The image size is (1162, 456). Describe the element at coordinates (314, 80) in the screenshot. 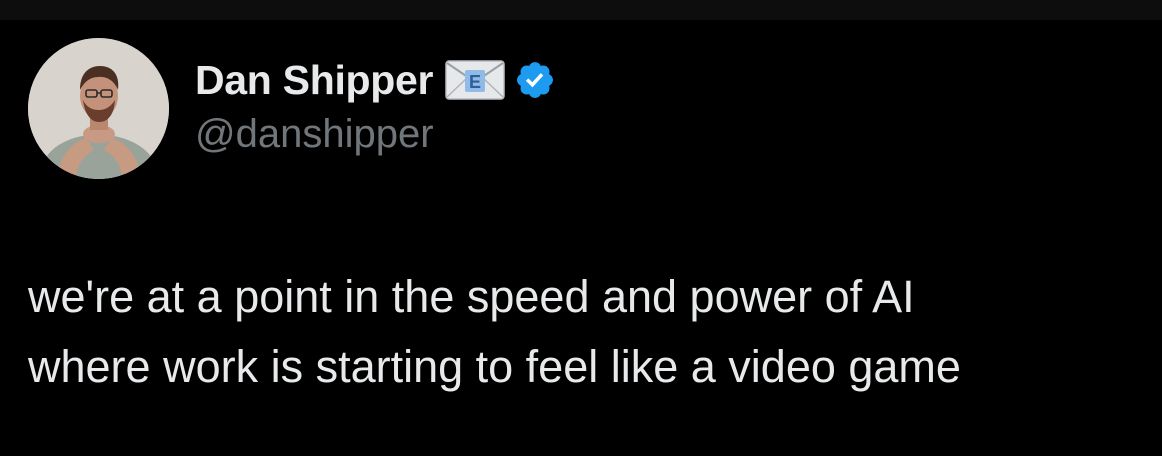

I see `display-name: Dan Shipper` at that location.